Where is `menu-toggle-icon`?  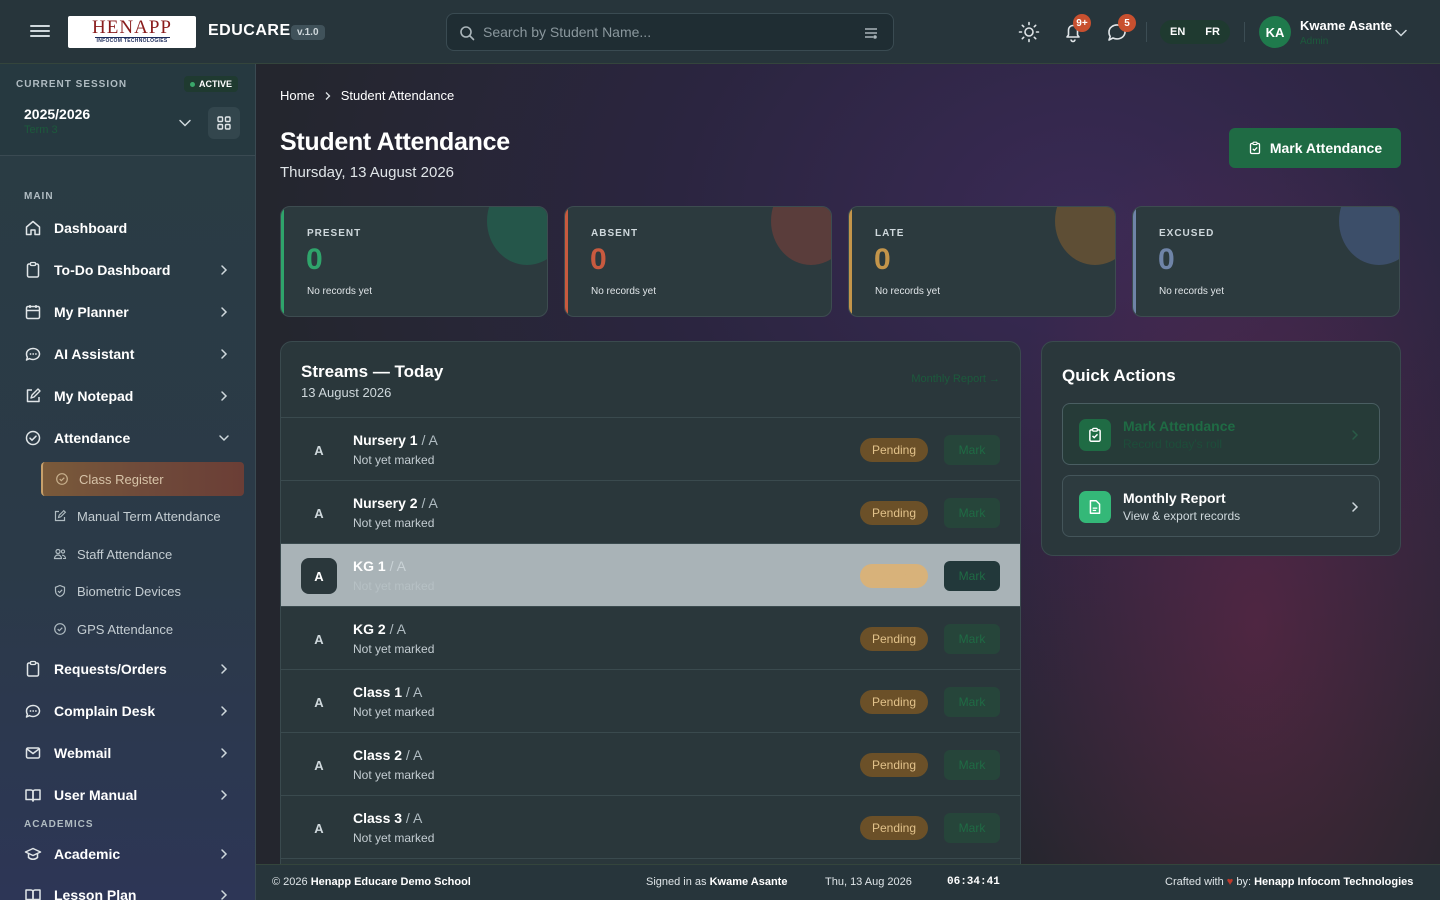 menu-toggle-icon is located at coordinates (40, 32).